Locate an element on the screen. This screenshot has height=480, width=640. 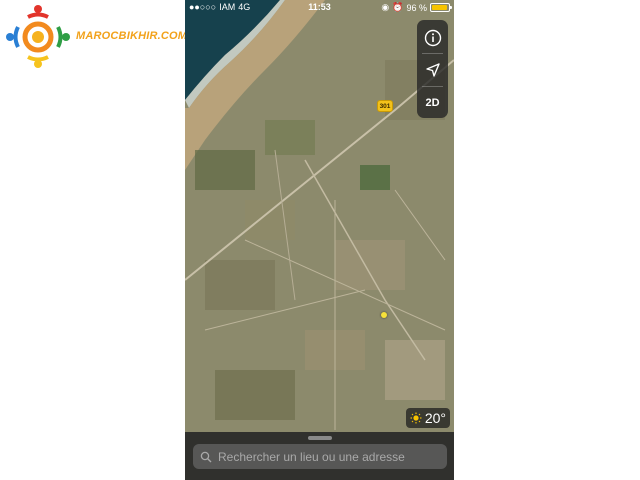
locate-button is located at coordinates (432, 69).